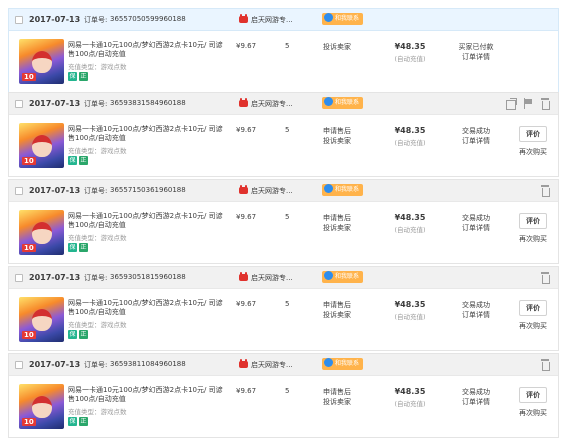 The width and height of the screenshot is (580, 446). Describe the element at coordinates (337, 48) in the screenshot. I see `after-sale-links: 投诉卖家` at that location.